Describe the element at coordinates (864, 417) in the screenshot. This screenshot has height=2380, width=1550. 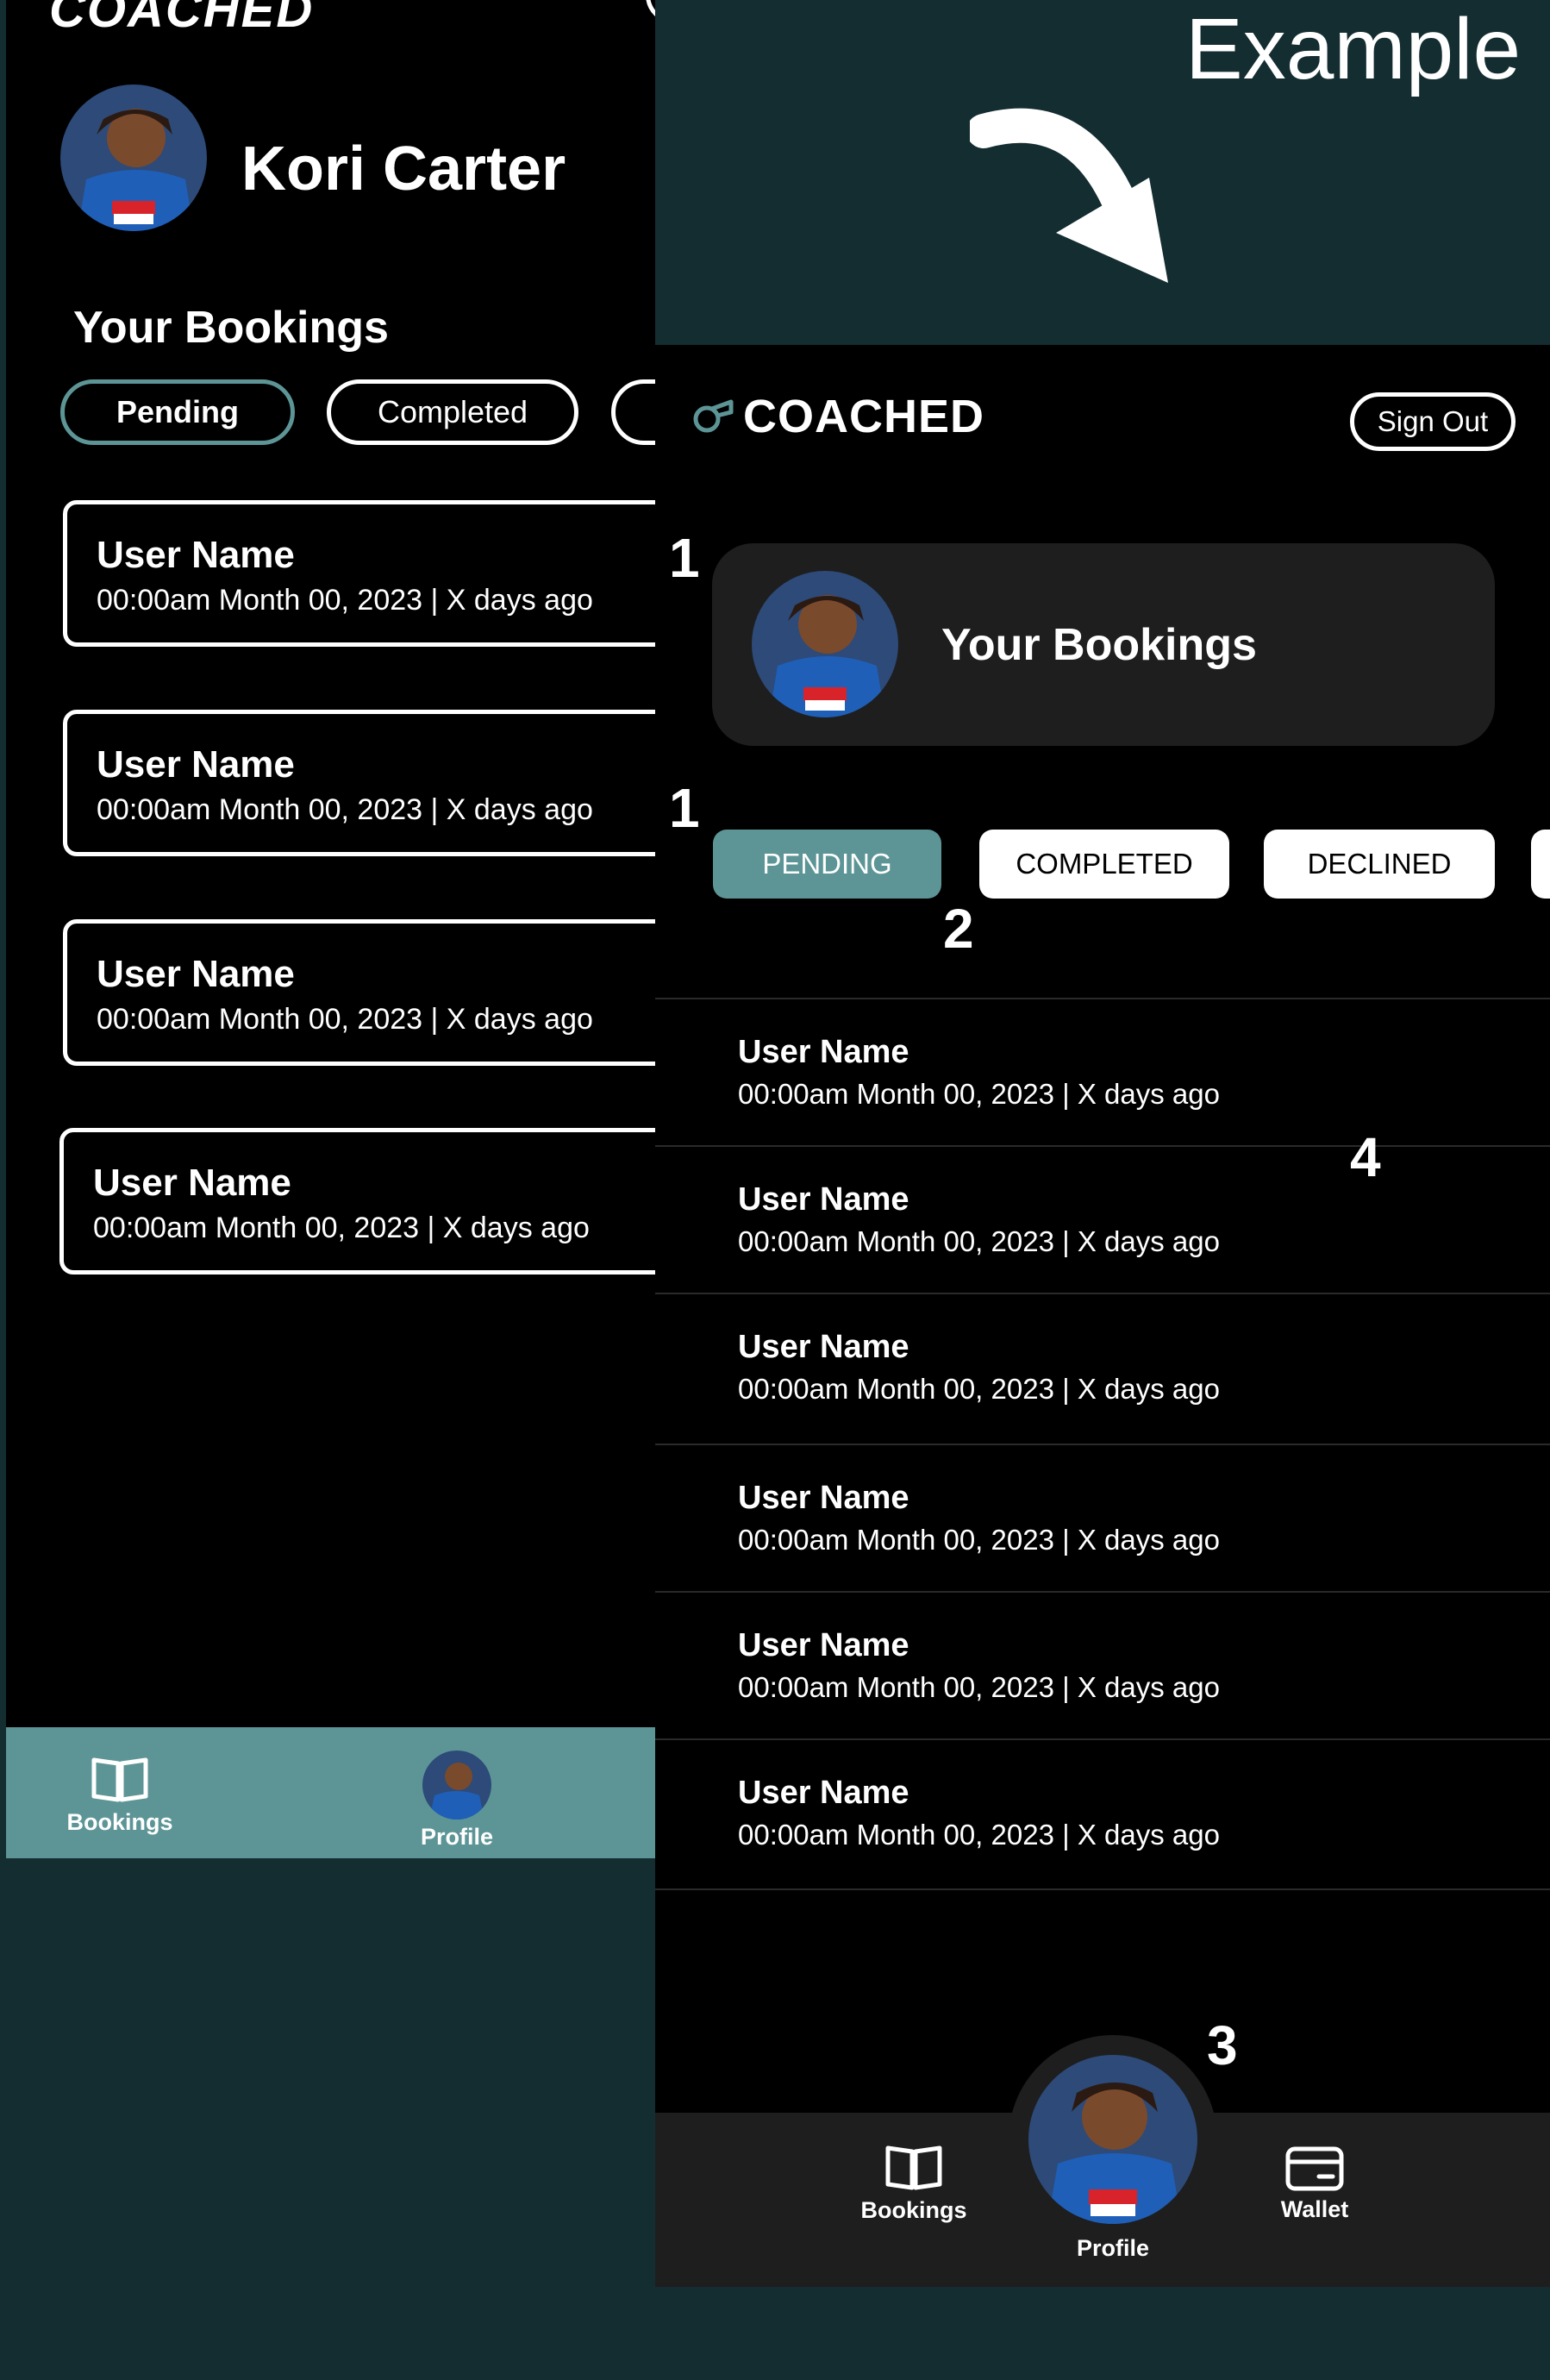
I see `brand-name: COACHED` at that location.